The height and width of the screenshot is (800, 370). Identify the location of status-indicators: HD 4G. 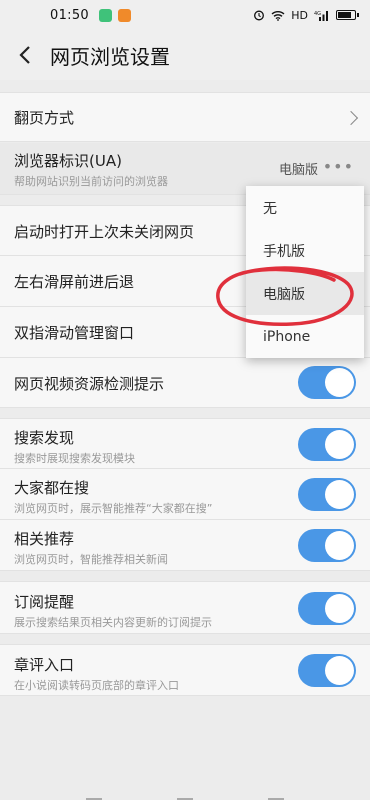
(306, 15).